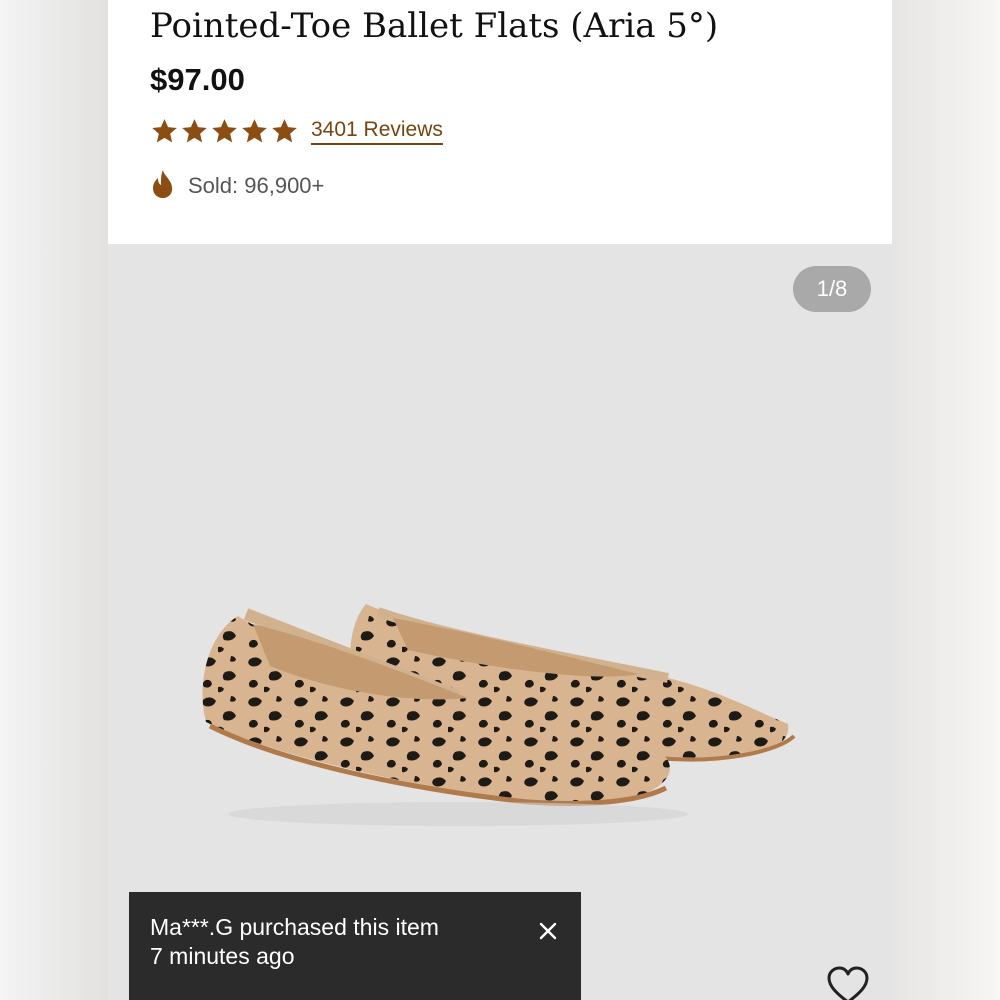 This screenshot has height=1000, width=1000. Describe the element at coordinates (548, 931) in the screenshot. I see `close-icon` at that location.